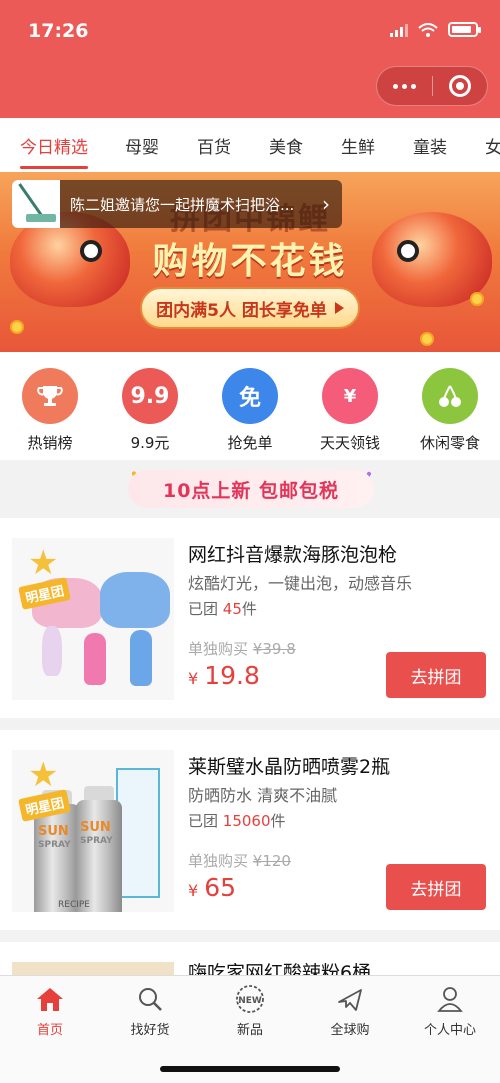 Image resolution: width=500 pixels, height=1083 pixels. I want to click on tab-general: 百货, so click(214, 145).